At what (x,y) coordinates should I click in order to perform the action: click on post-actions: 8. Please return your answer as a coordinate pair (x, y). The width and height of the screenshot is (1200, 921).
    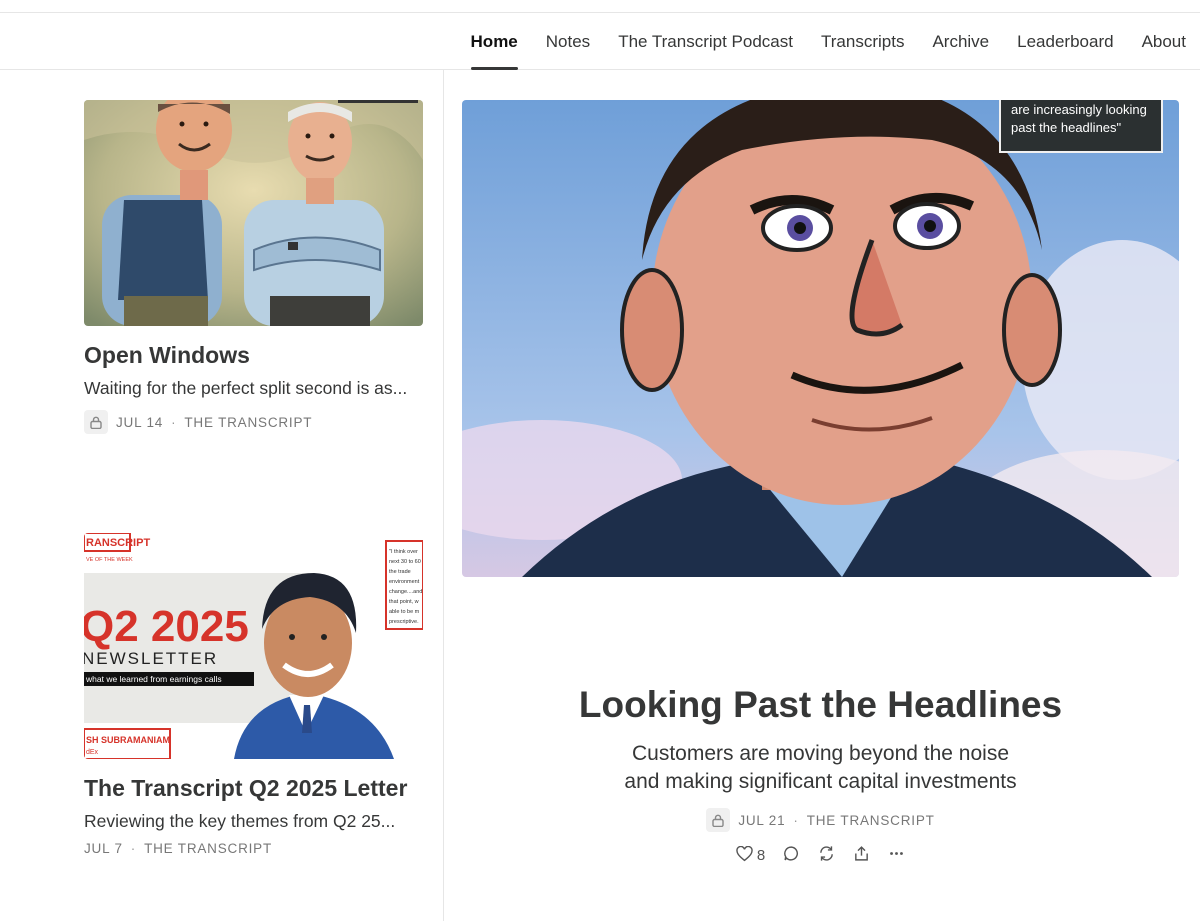
    Looking at the image, I should click on (820, 855).